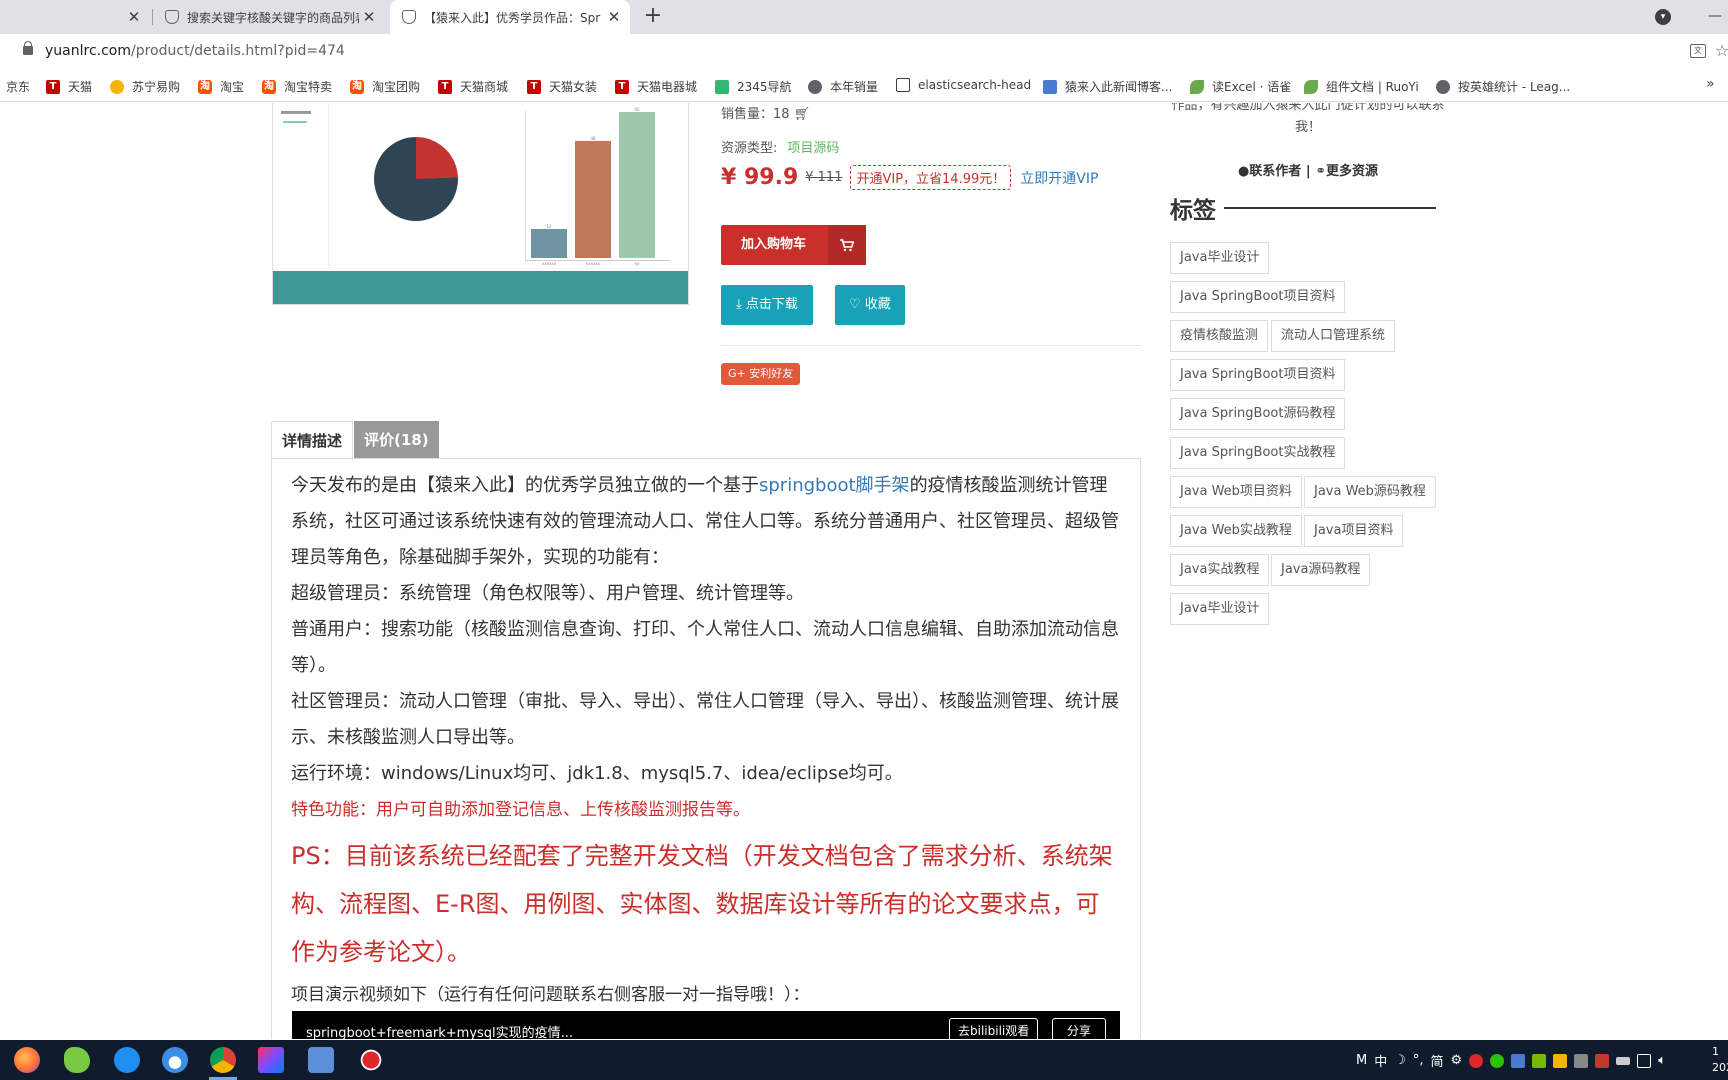 This screenshot has height=1080, width=1728. I want to click on wechat-icon, so click(1497, 1060).